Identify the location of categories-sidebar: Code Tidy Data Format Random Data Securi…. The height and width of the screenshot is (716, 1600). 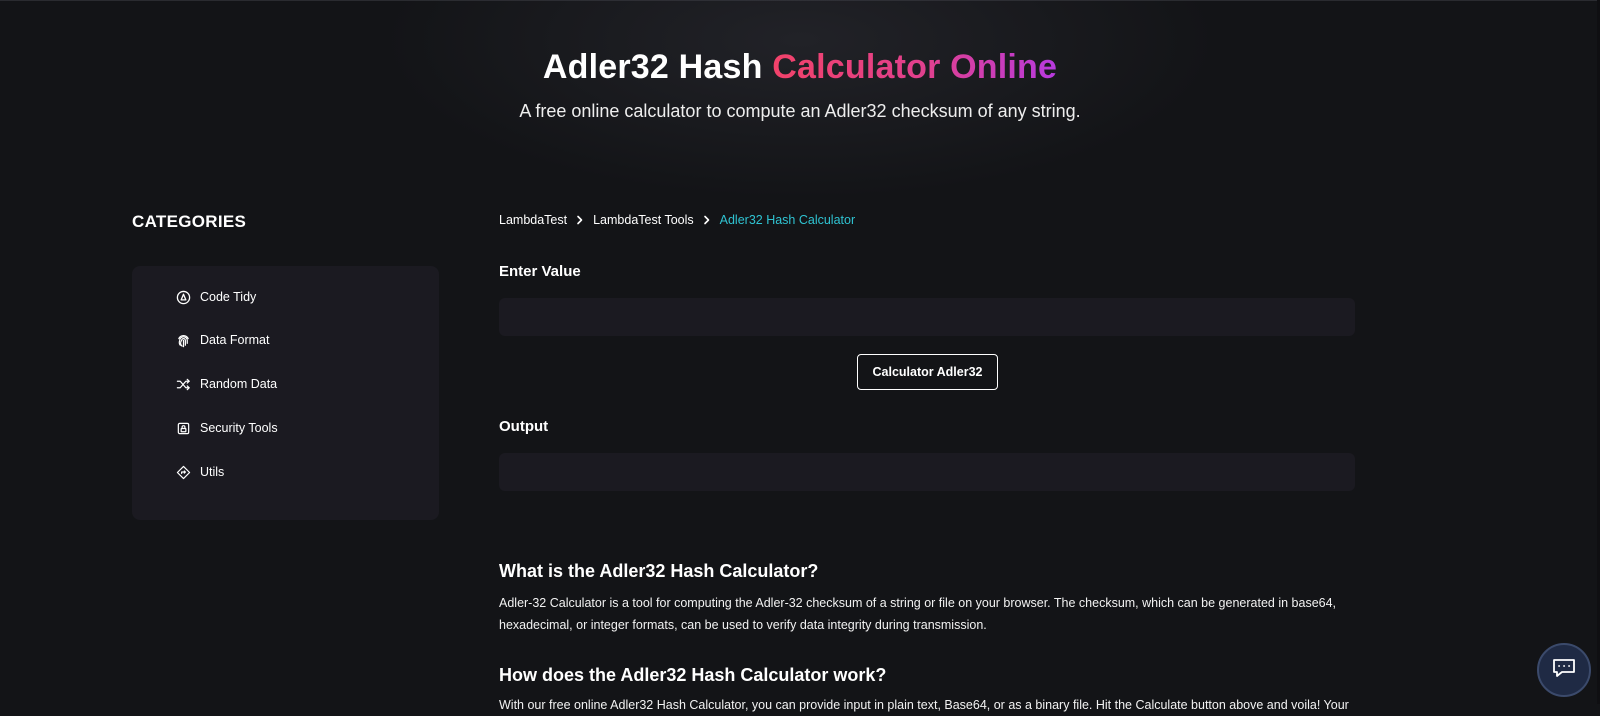
(285, 393).